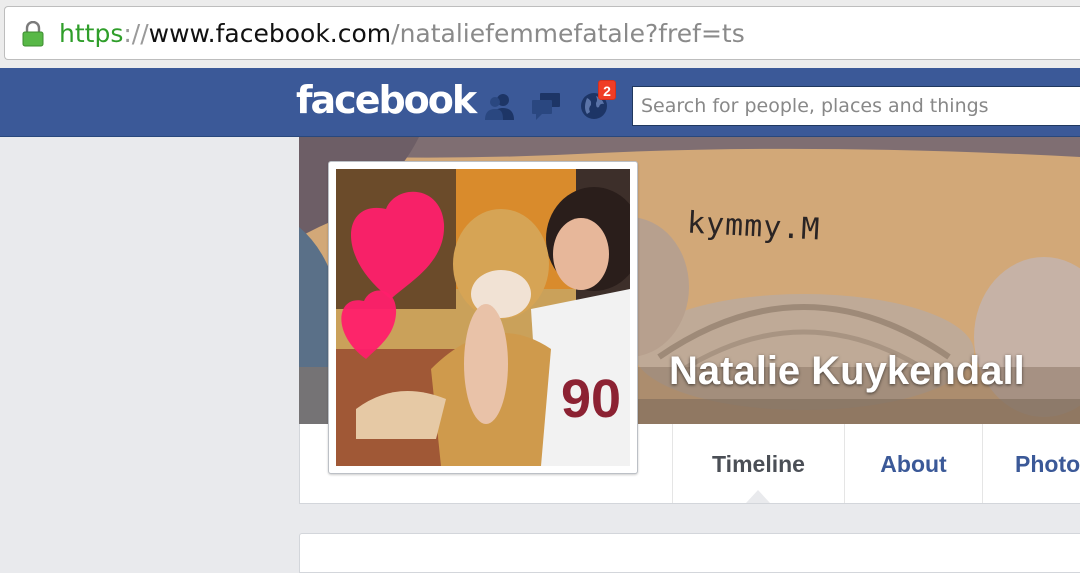 This screenshot has width=1080, height=573. I want to click on search-input, so click(856, 106).